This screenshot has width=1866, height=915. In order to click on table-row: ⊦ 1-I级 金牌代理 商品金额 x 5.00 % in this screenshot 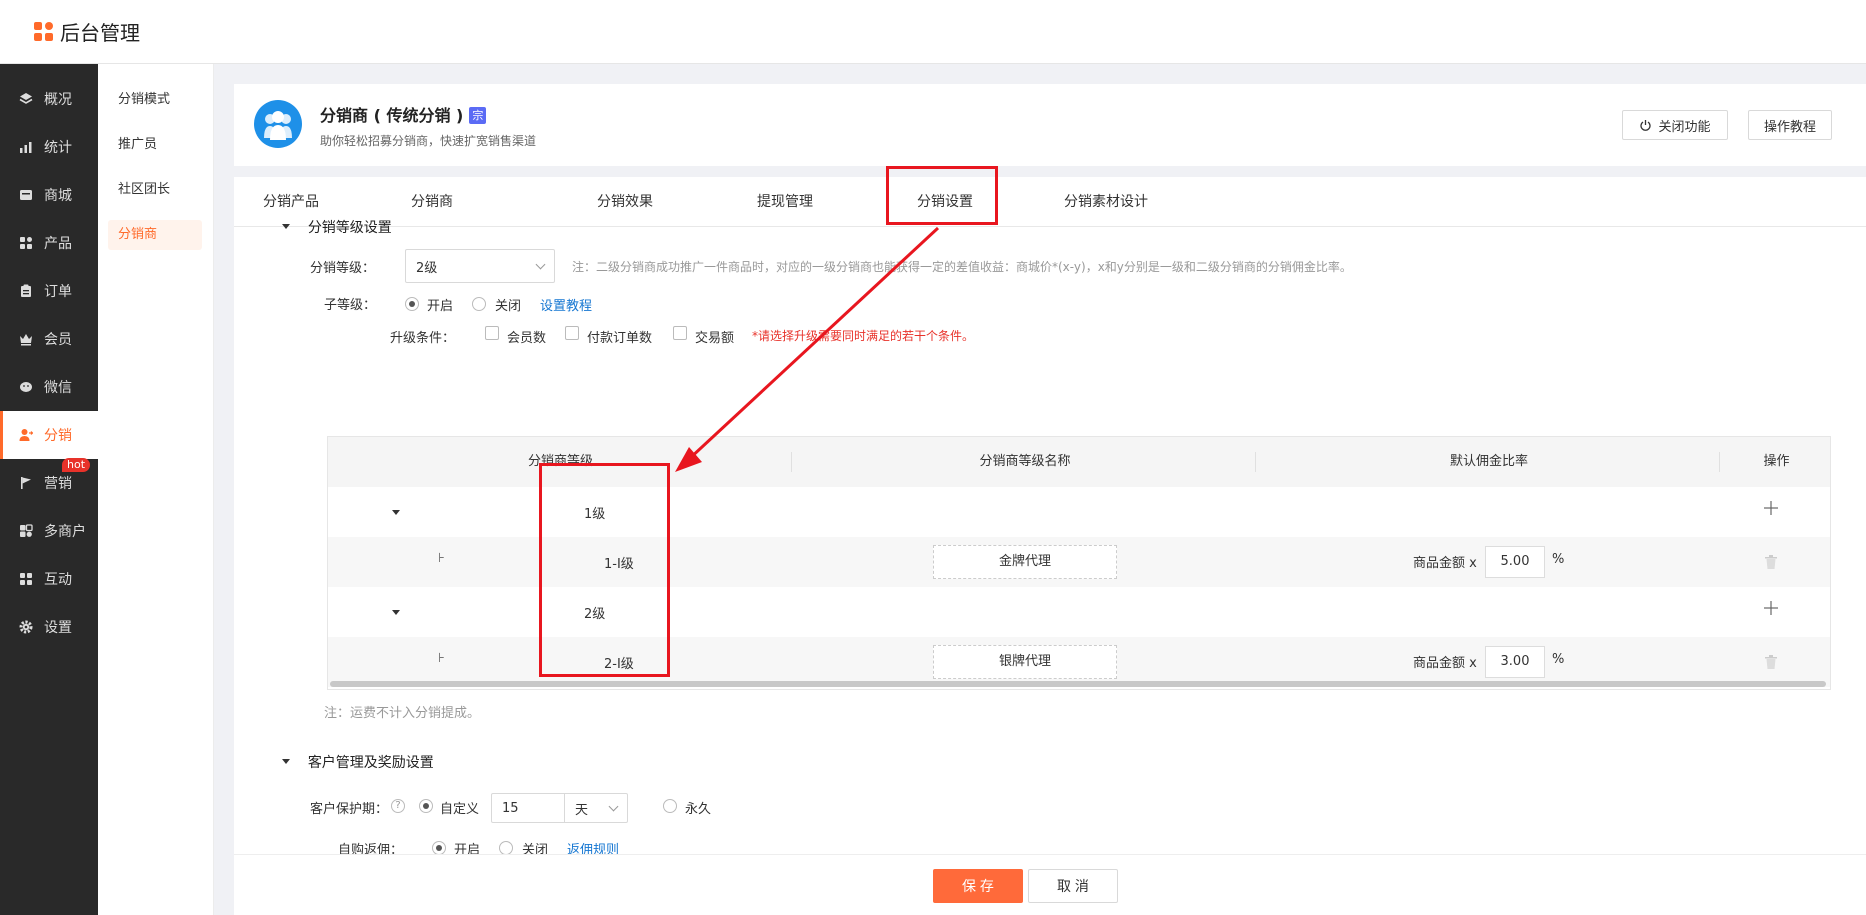, I will do `click(1079, 562)`.